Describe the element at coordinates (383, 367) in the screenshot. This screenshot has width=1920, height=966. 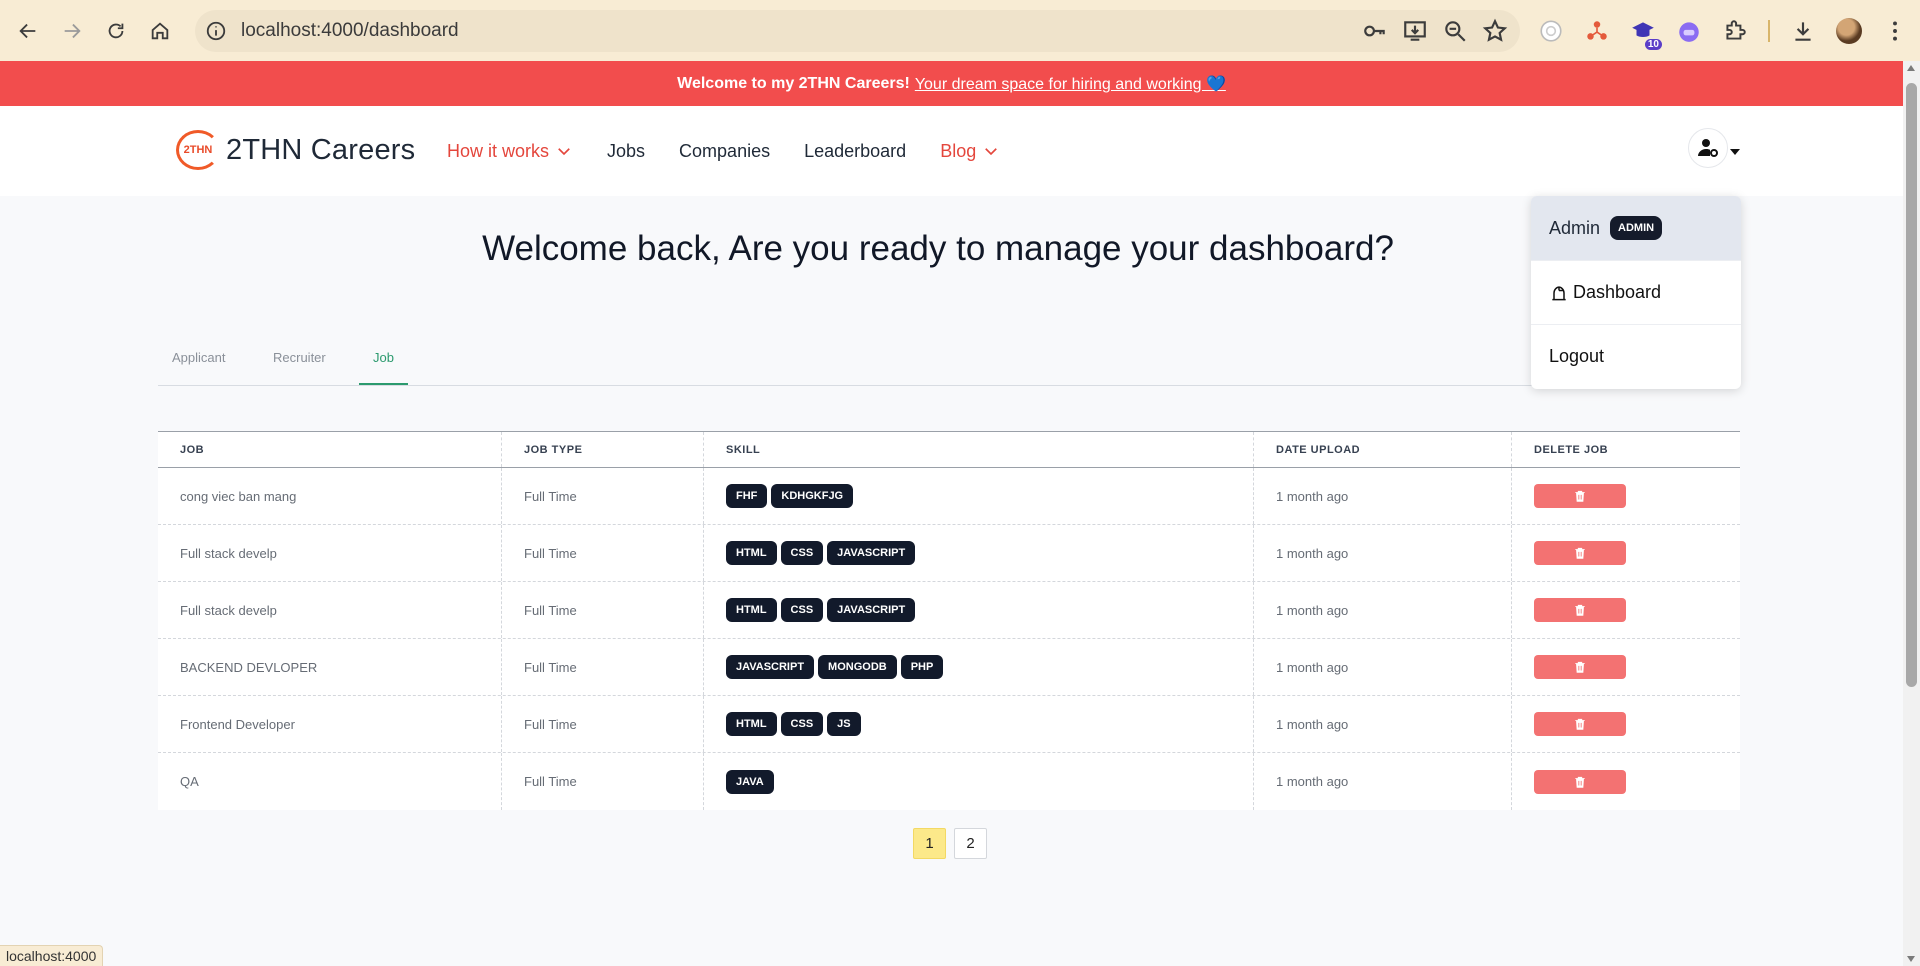
I see `tab-job: Job` at that location.